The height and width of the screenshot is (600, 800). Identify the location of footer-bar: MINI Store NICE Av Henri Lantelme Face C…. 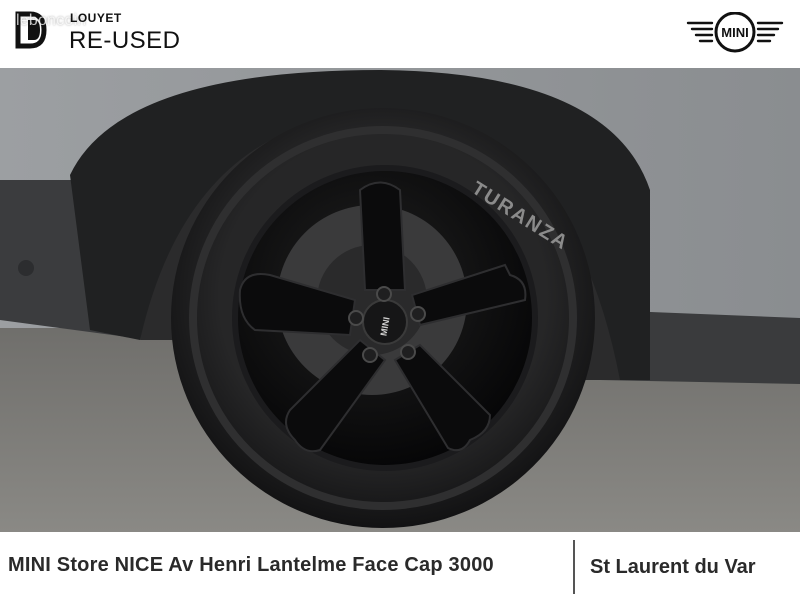
(400, 566).